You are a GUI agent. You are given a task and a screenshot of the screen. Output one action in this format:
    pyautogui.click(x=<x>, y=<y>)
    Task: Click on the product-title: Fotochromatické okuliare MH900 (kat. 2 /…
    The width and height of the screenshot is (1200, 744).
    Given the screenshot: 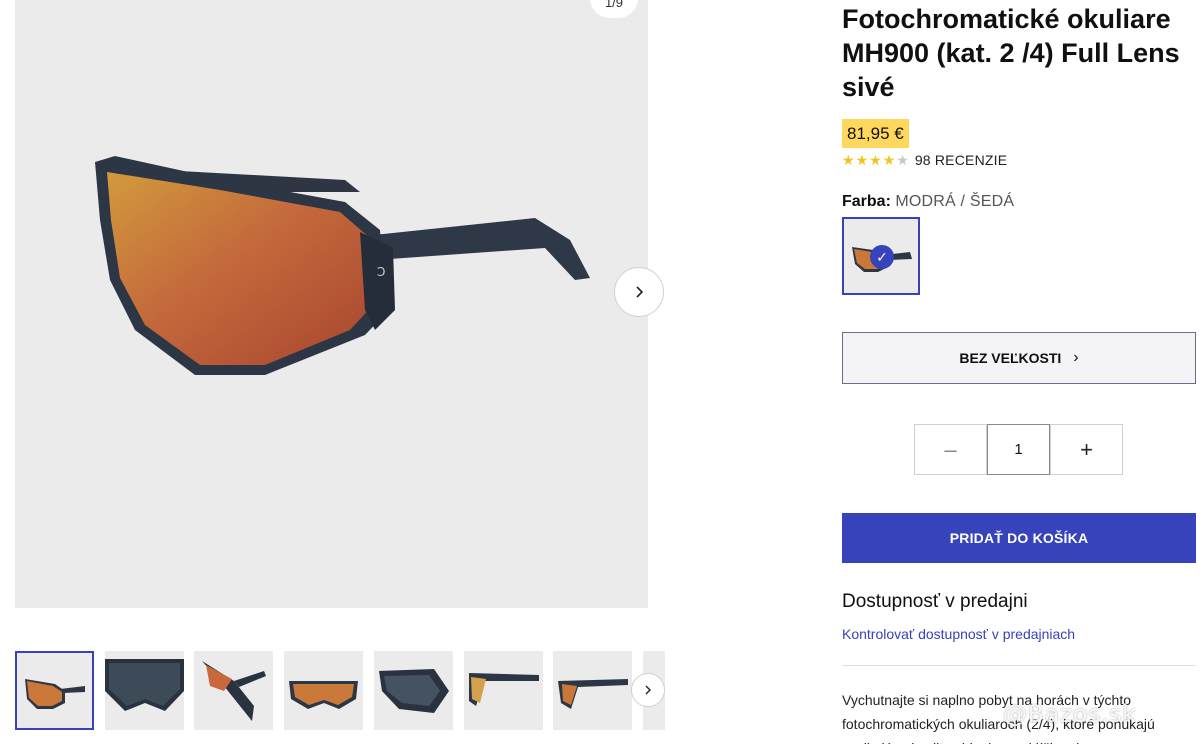 What is the action you would take?
    pyautogui.click(x=1011, y=53)
    